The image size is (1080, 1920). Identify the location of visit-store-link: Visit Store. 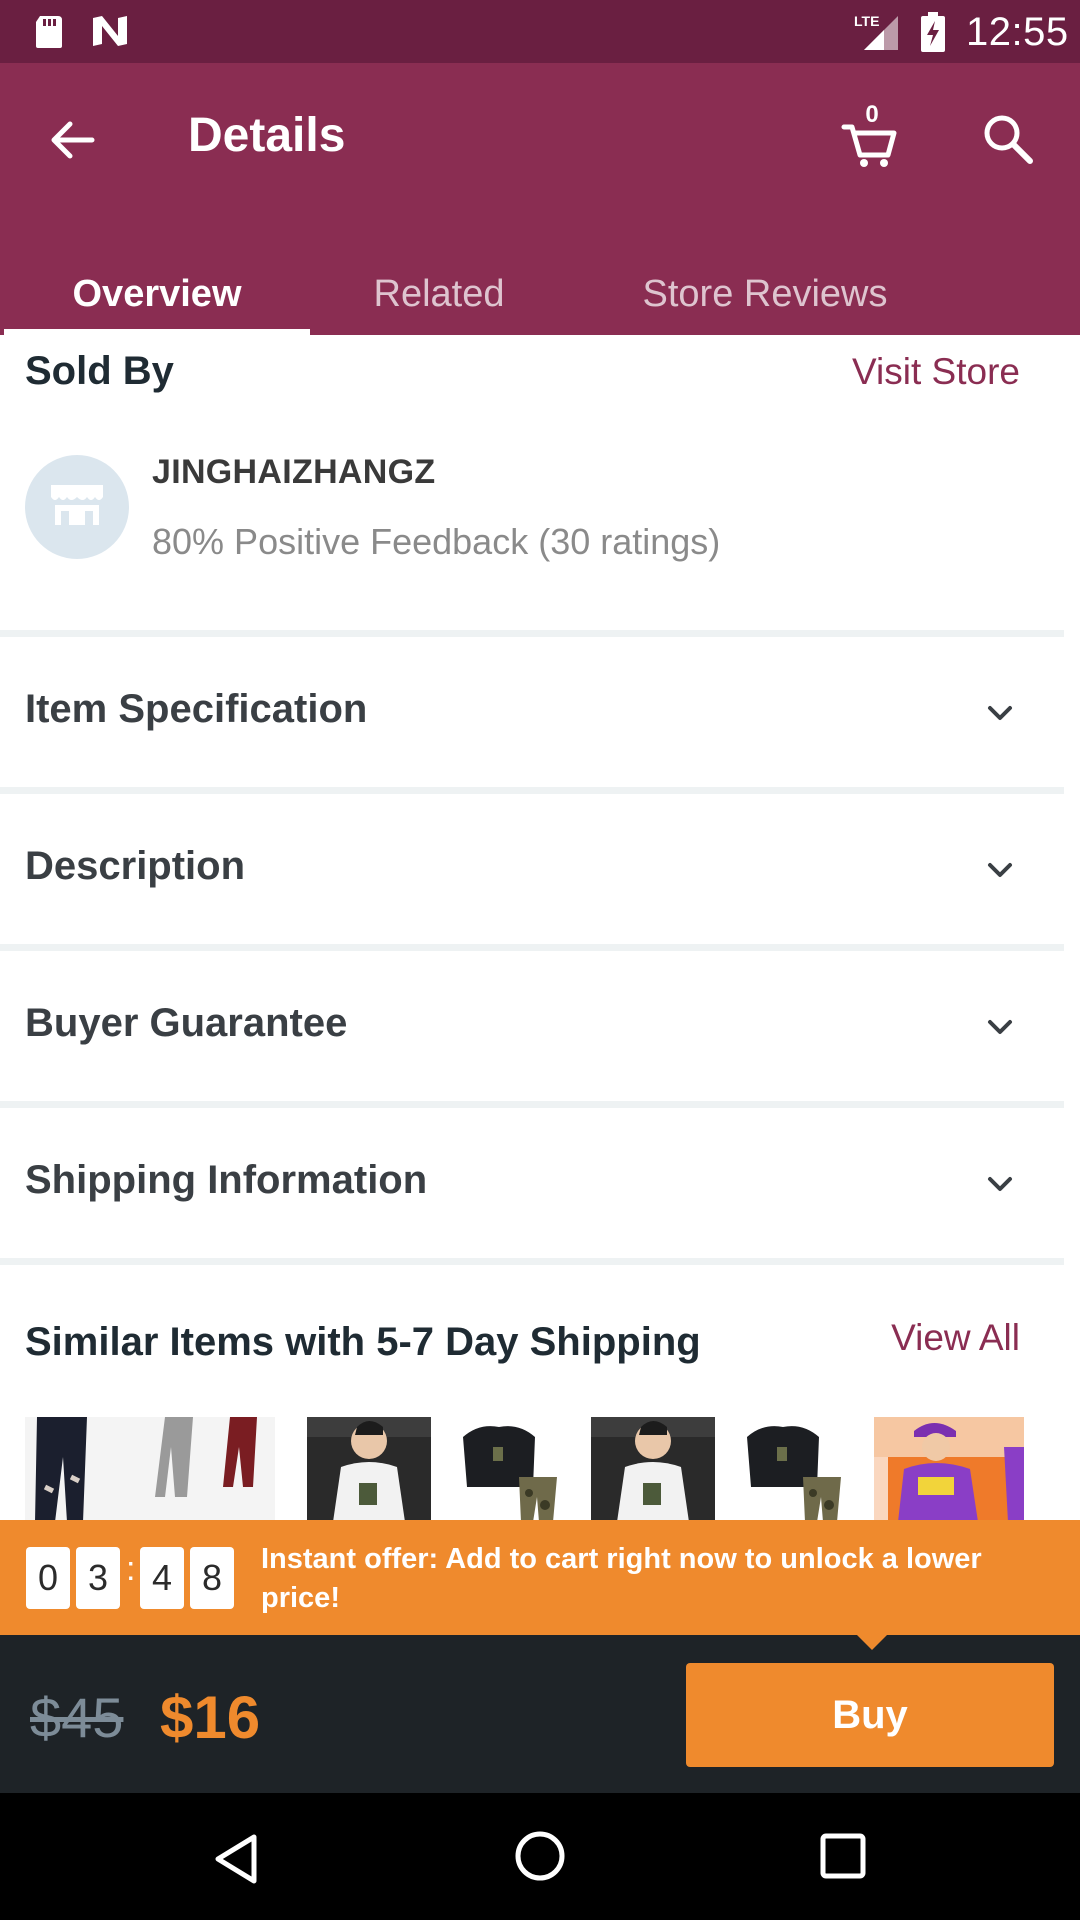
(936, 372).